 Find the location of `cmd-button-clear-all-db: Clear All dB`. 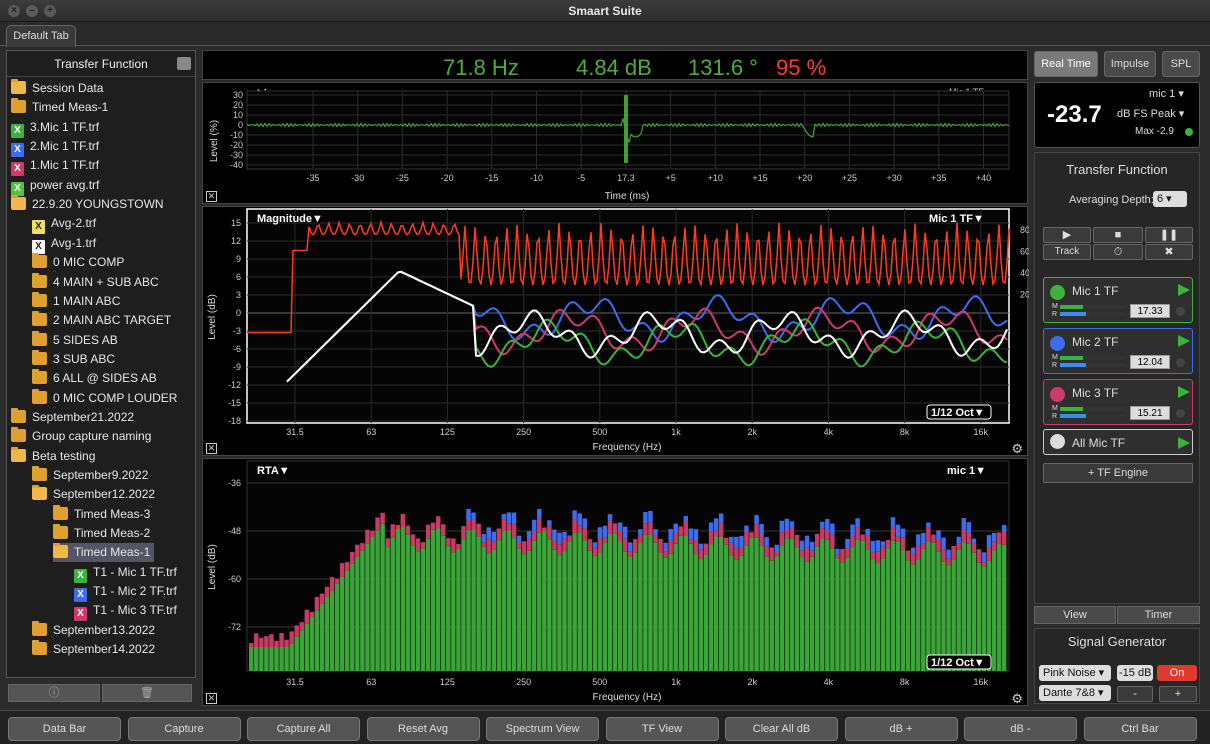

cmd-button-clear-all-db: Clear All dB is located at coordinates (781, 729).